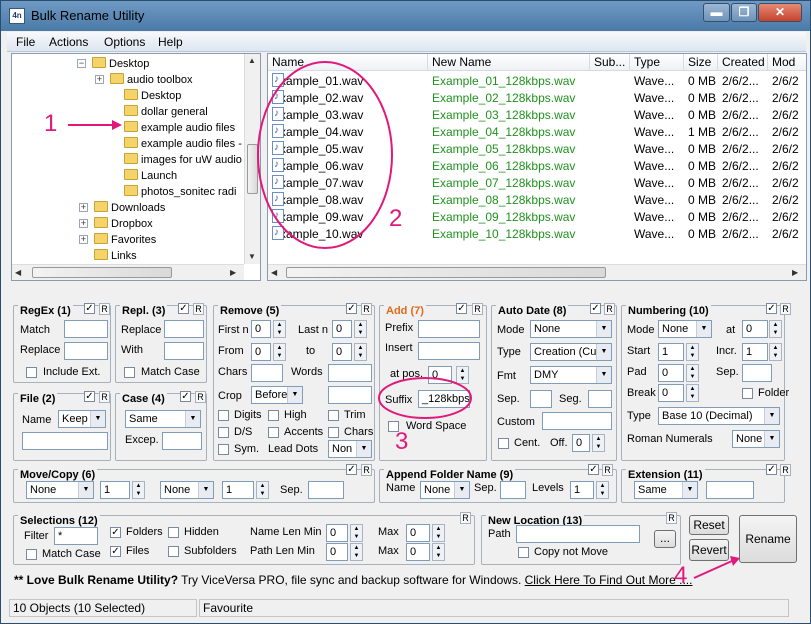 The image size is (811, 624). What do you see at coordinates (595, 308) in the screenshot?
I see `auto-date-enable-checkbox: ✓` at bounding box center [595, 308].